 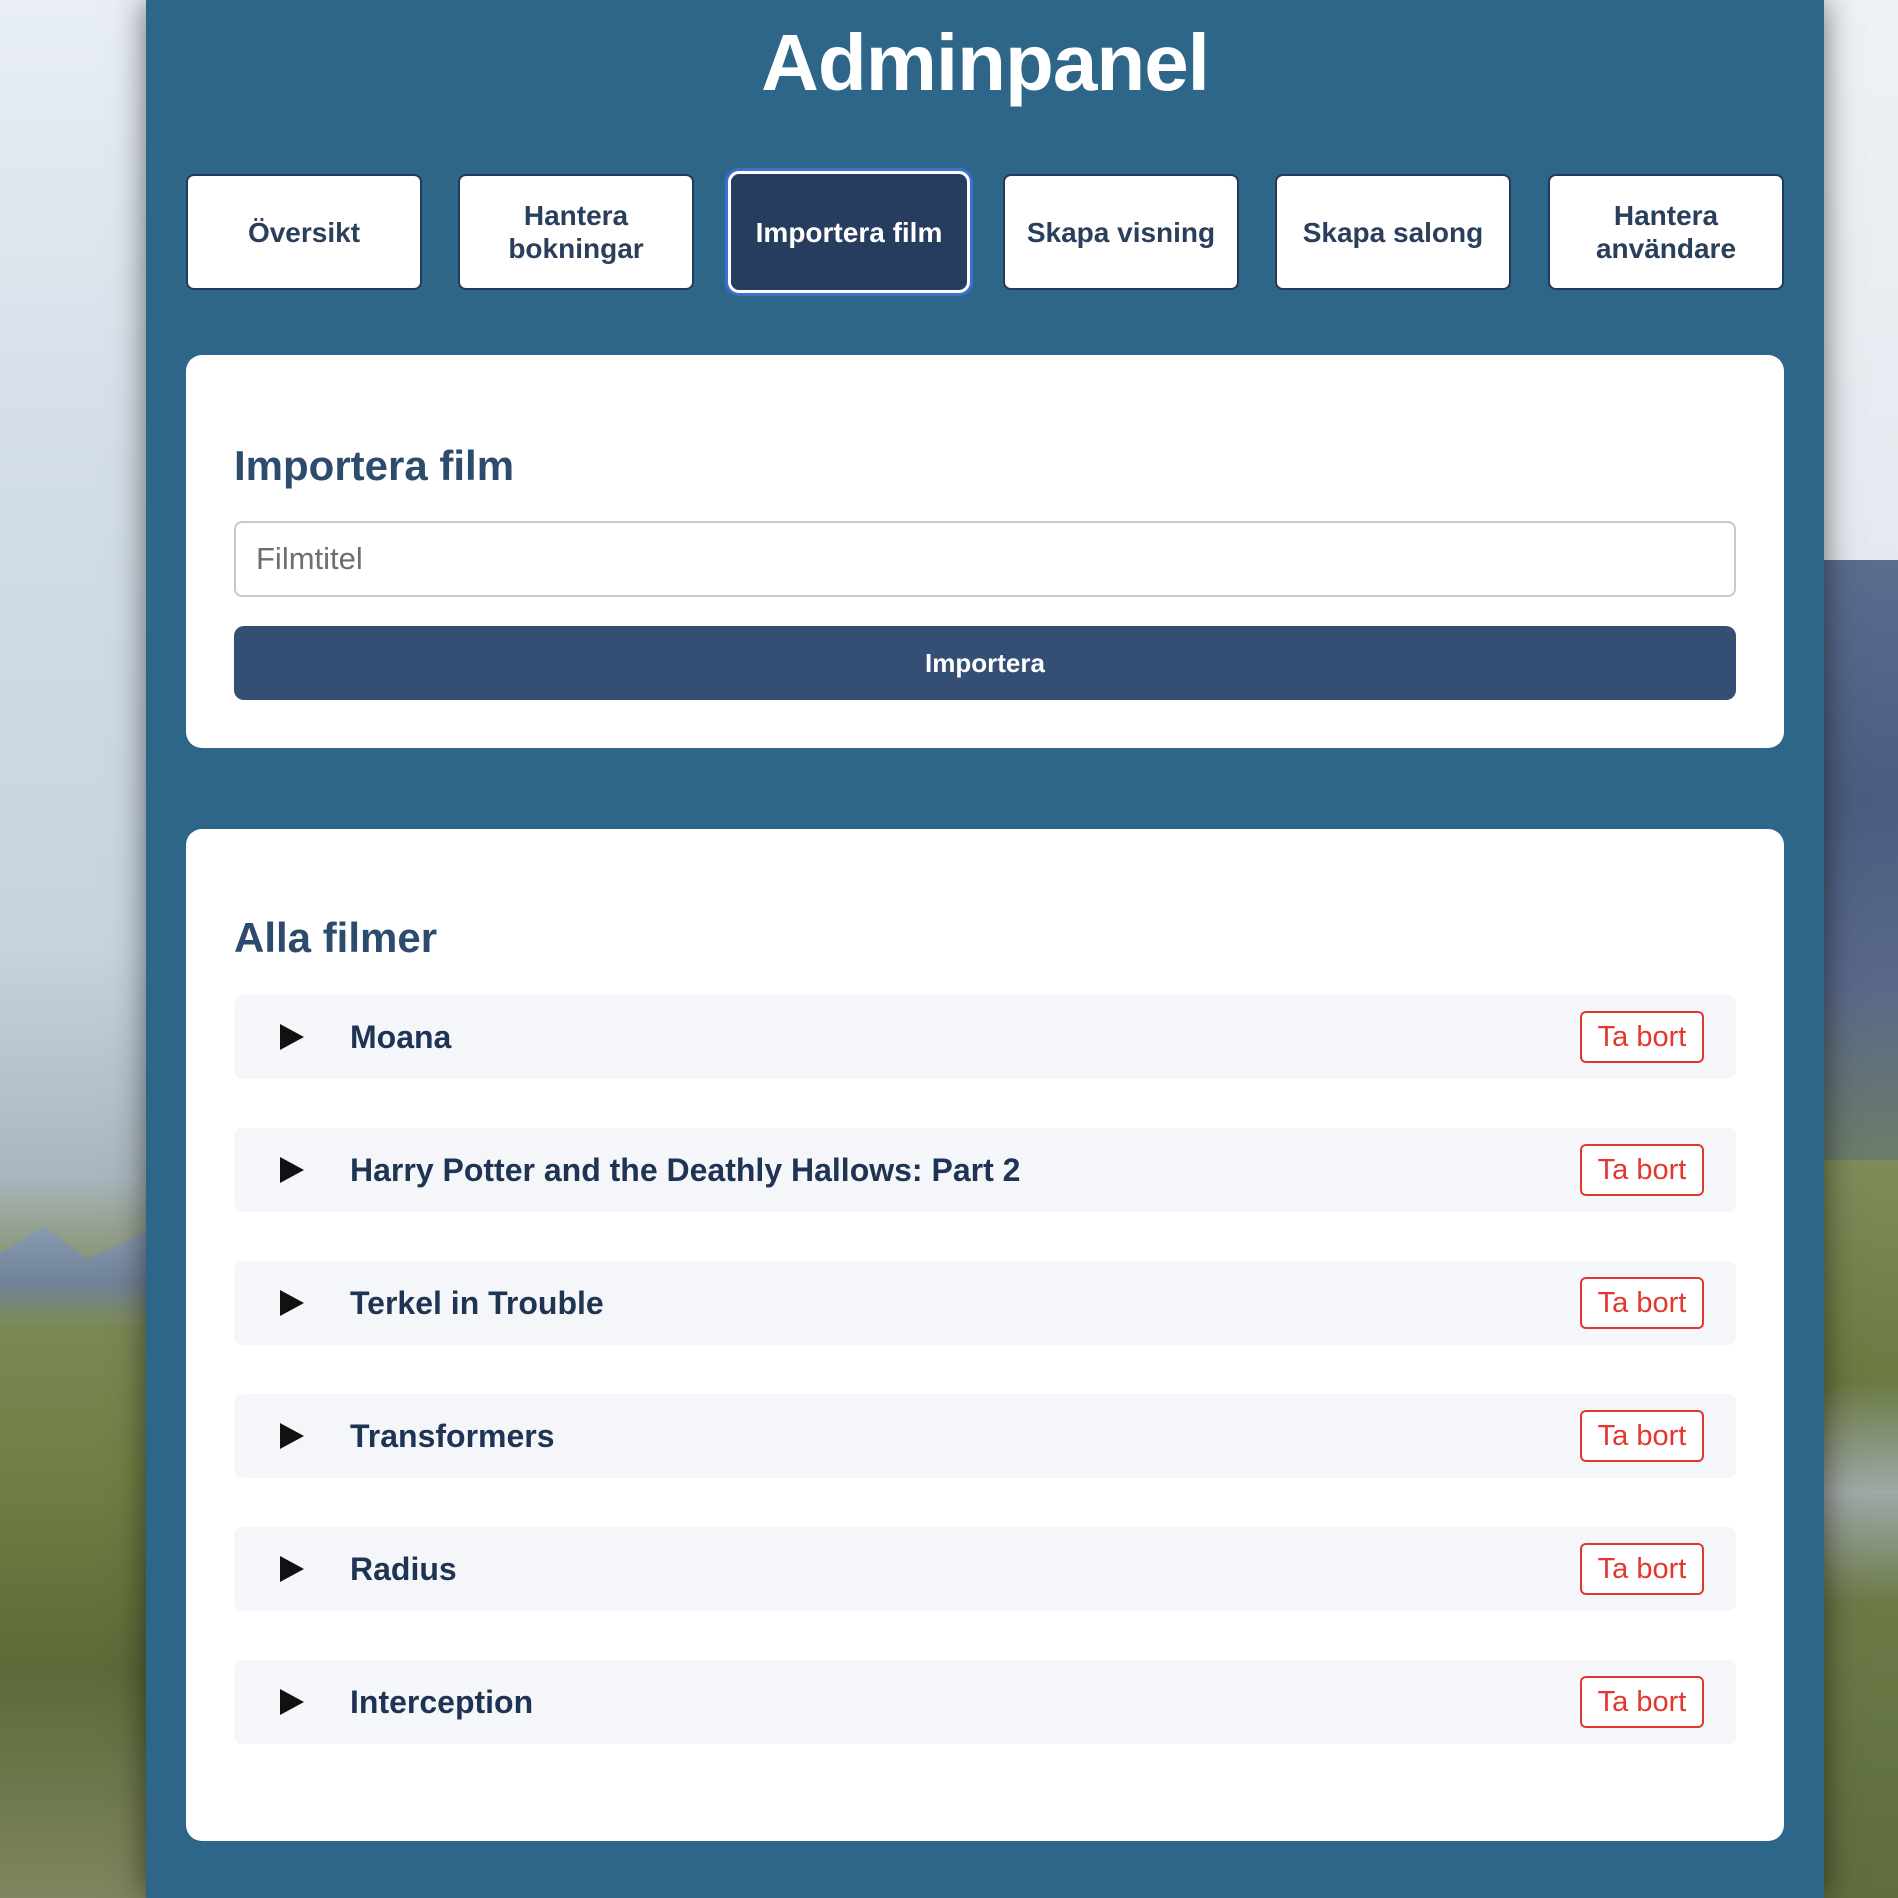 What do you see at coordinates (985, 1037) in the screenshot?
I see `film-row: Moana Ta bort` at bounding box center [985, 1037].